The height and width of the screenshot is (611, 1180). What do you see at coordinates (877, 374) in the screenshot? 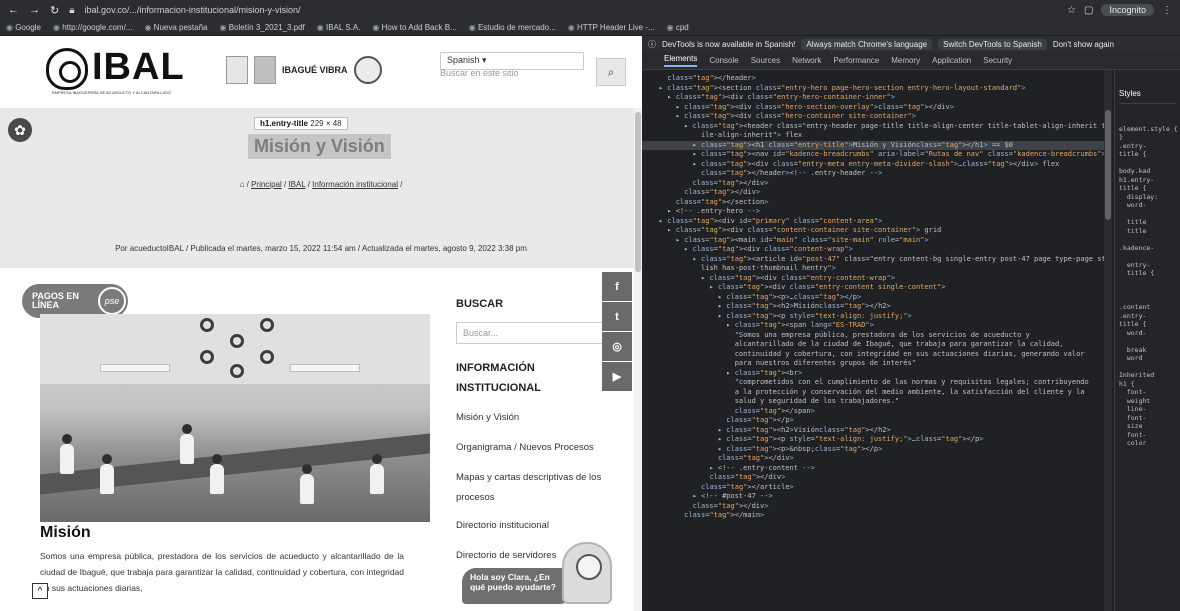
I see `dom-node: ▸ class="tag"><br>` at bounding box center [877, 374].